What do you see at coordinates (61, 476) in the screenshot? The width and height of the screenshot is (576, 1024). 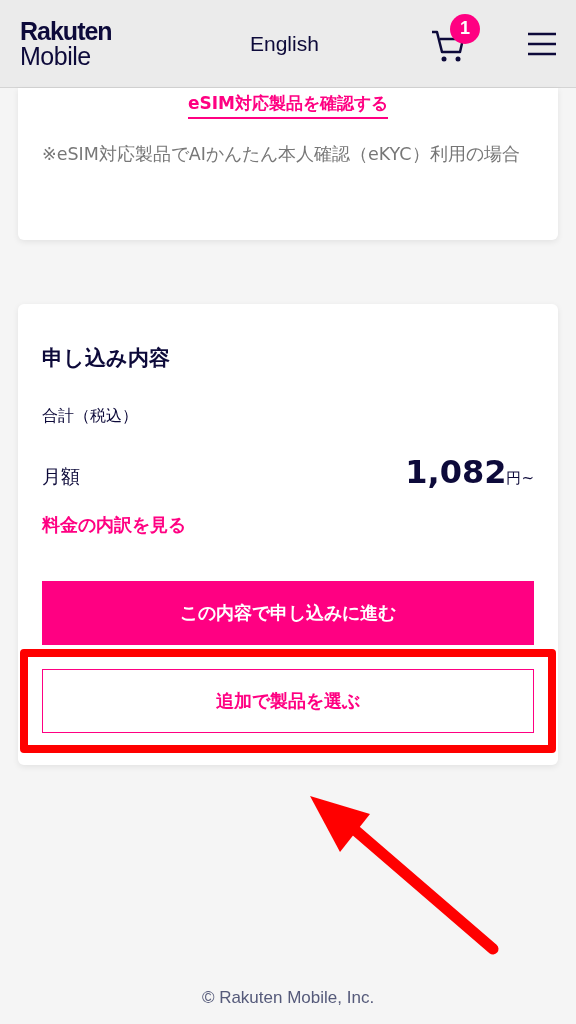 I see `monthly-label: 月額` at bounding box center [61, 476].